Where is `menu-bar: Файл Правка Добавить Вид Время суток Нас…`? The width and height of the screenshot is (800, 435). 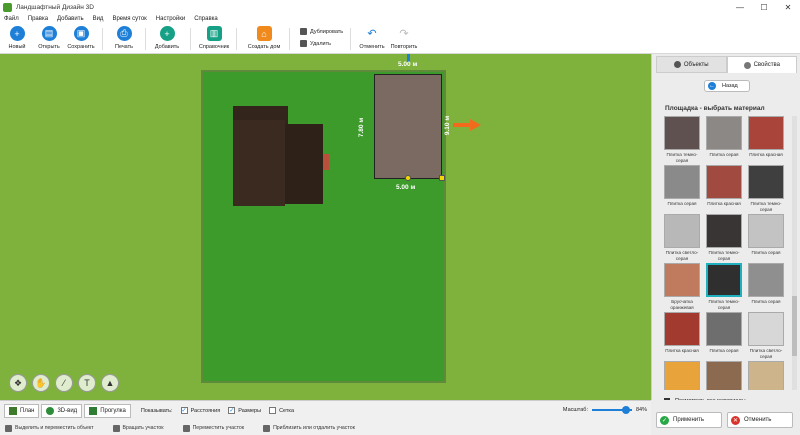 menu-bar: Файл Правка Добавить Вид Время суток Нас… is located at coordinates (400, 19).